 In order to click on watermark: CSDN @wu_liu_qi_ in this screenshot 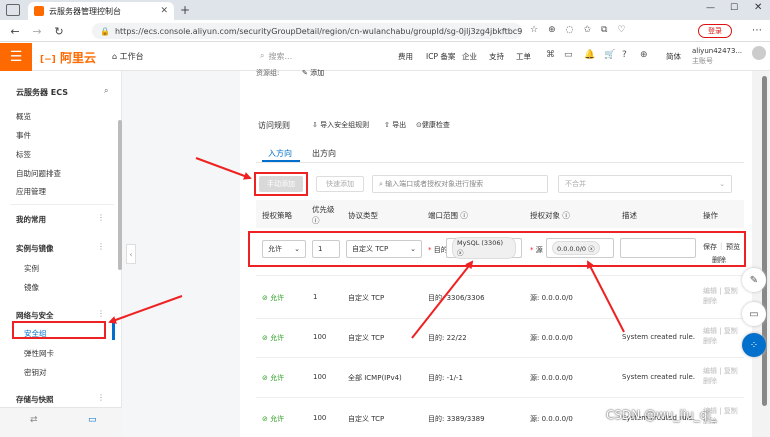, I will do `click(661, 415)`.